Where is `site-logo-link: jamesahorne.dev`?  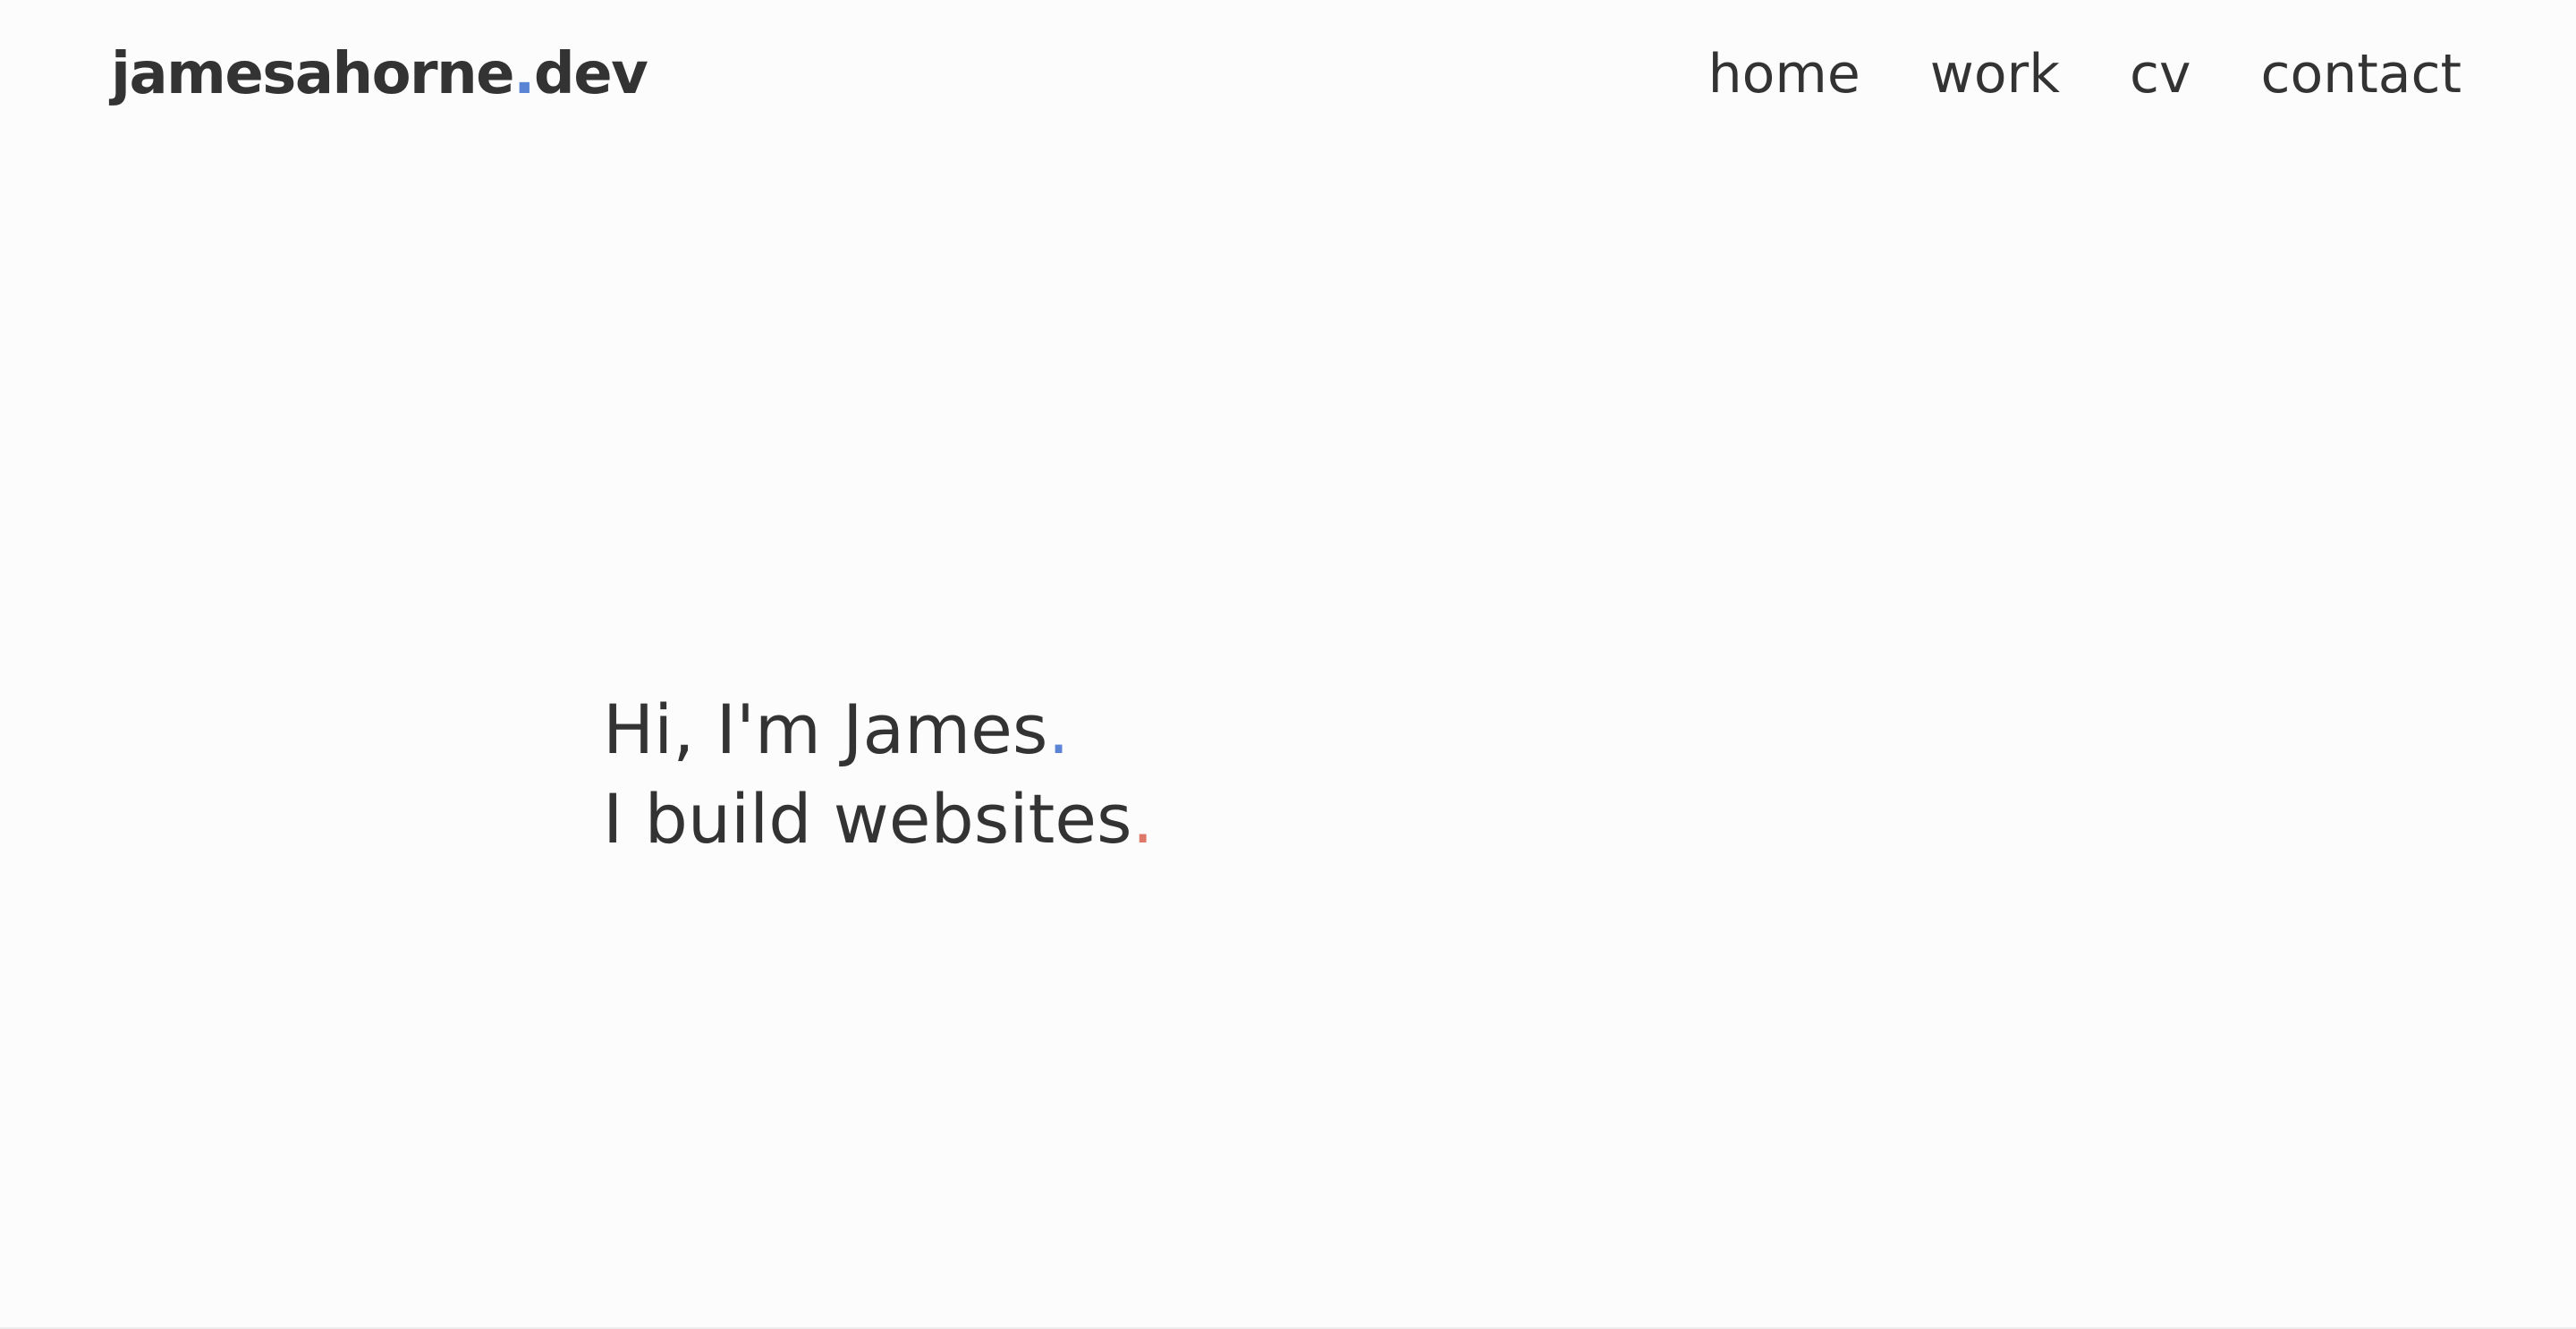 site-logo-link: jamesahorne.dev is located at coordinates (379, 74).